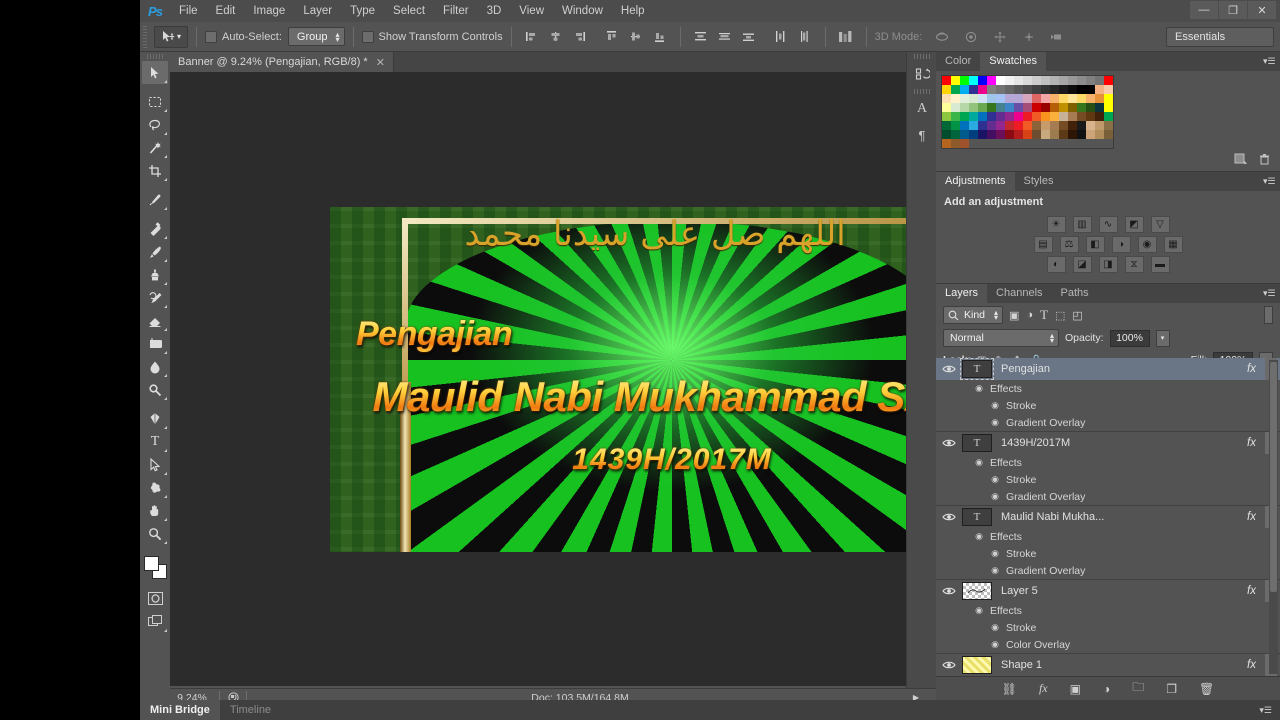 This screenshot has width=1280, height=720. I want to click on history-brush-tool, so click(155, 297).